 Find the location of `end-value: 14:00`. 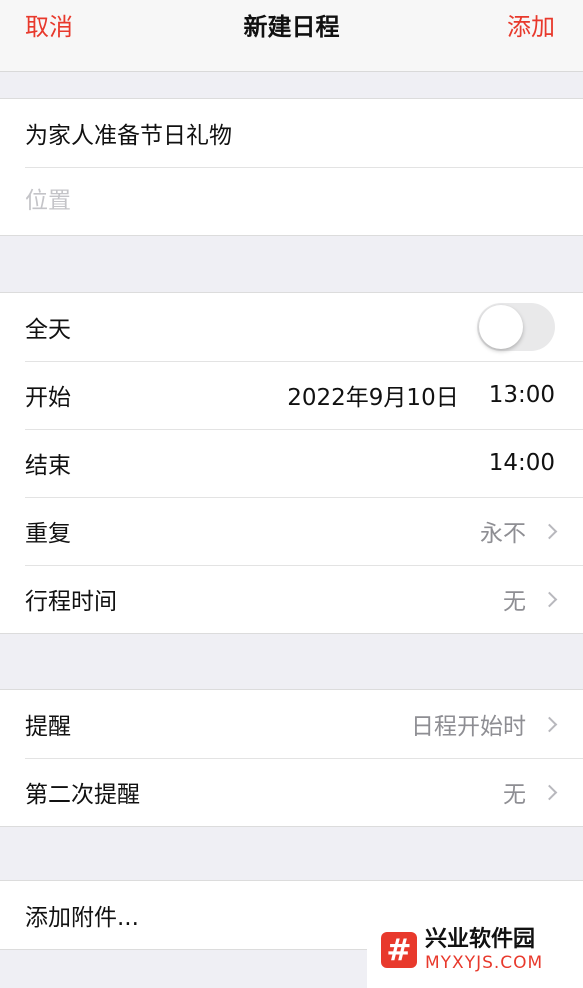

end-value: 14:00 is located at coordinates (522, 463).